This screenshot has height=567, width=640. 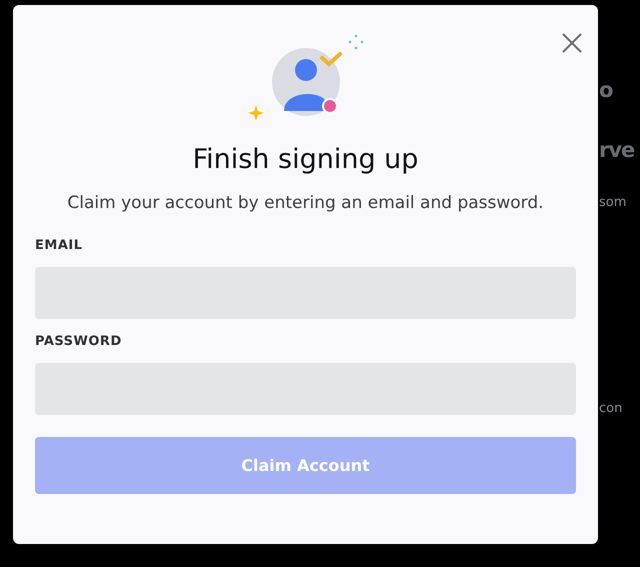 What do you see at coordinates (611, 409) in the screenshot?
I see `background-text: con` at bounding box center [611, 409].